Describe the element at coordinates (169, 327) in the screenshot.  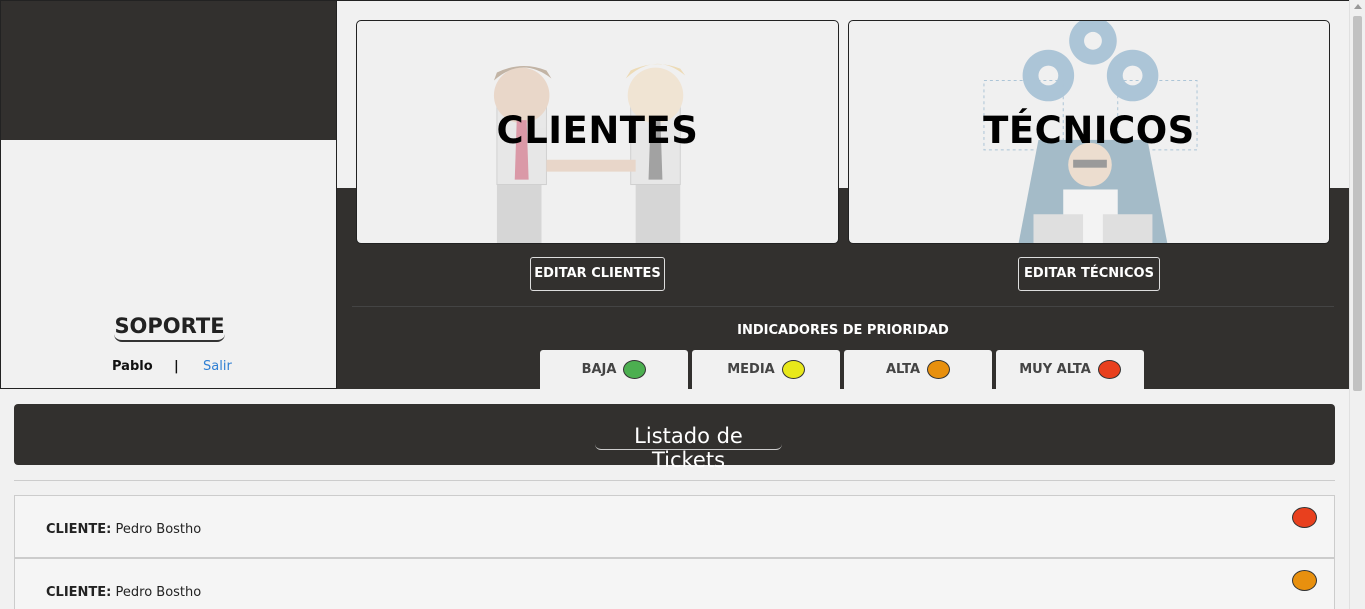
I see `sidebar-title: SOPORTE` at that location.